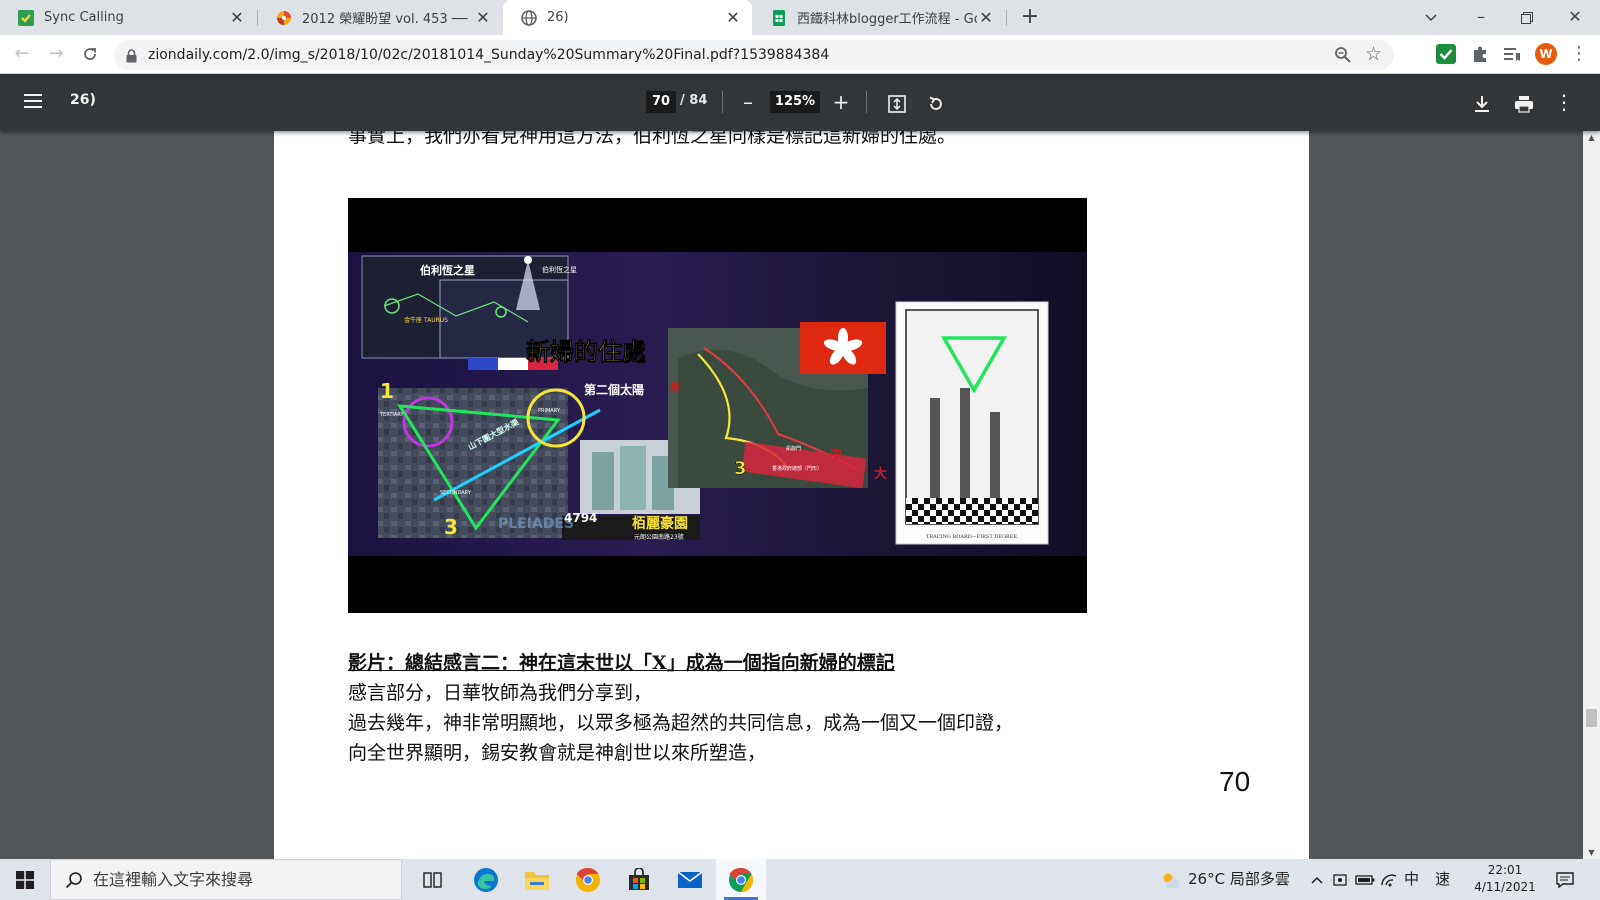  What do you see at coordinates (1505, 879) in the screenshot?
I see `system-clock: 22:01 4/11/2021` at bounding box center [1505, 879].